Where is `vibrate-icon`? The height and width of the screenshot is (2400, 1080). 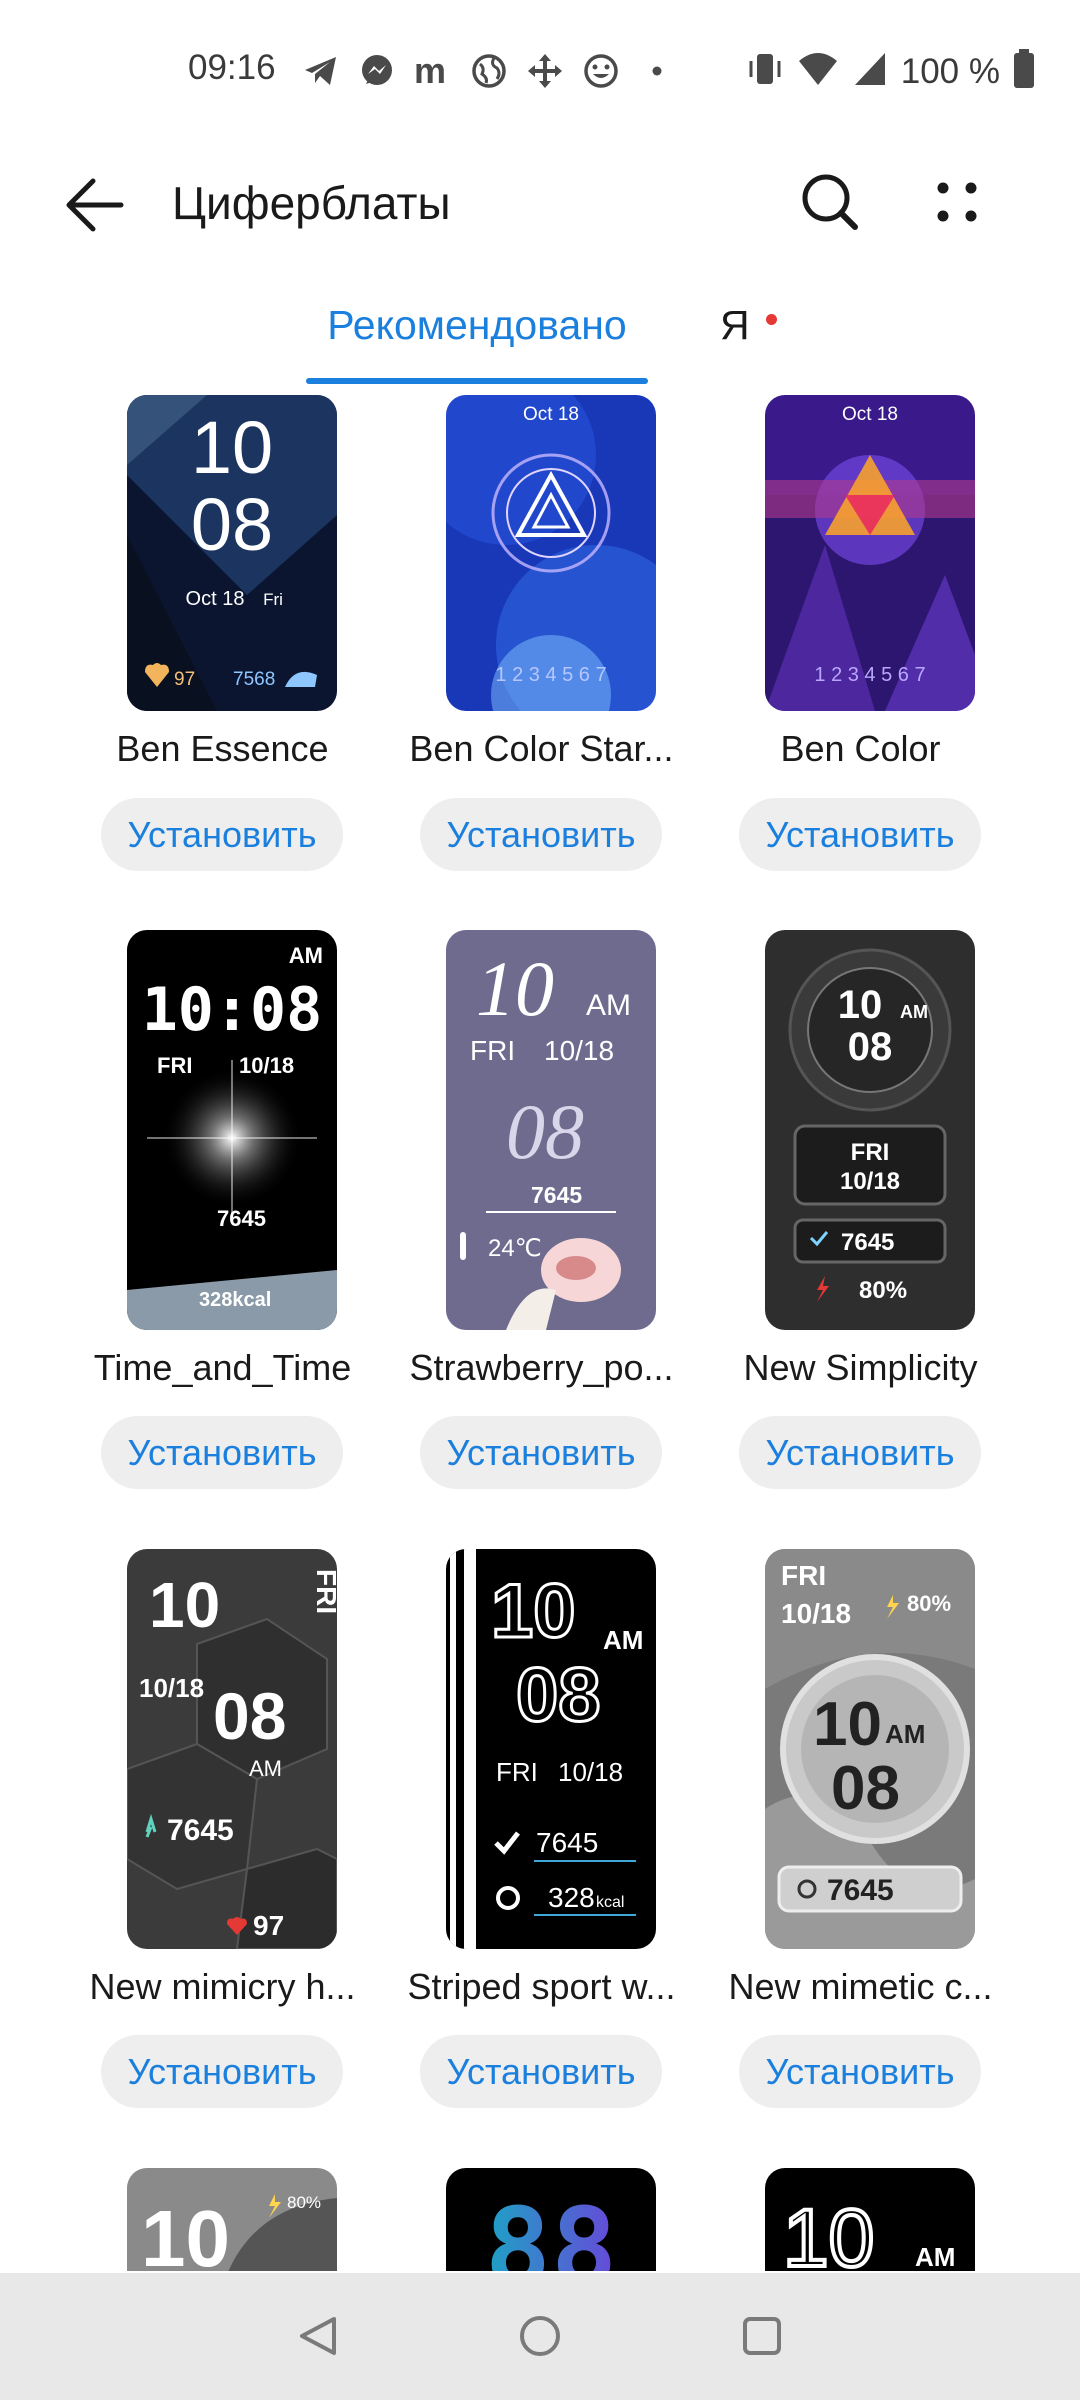
vibrate-icon is located at coordinates (765, 71).